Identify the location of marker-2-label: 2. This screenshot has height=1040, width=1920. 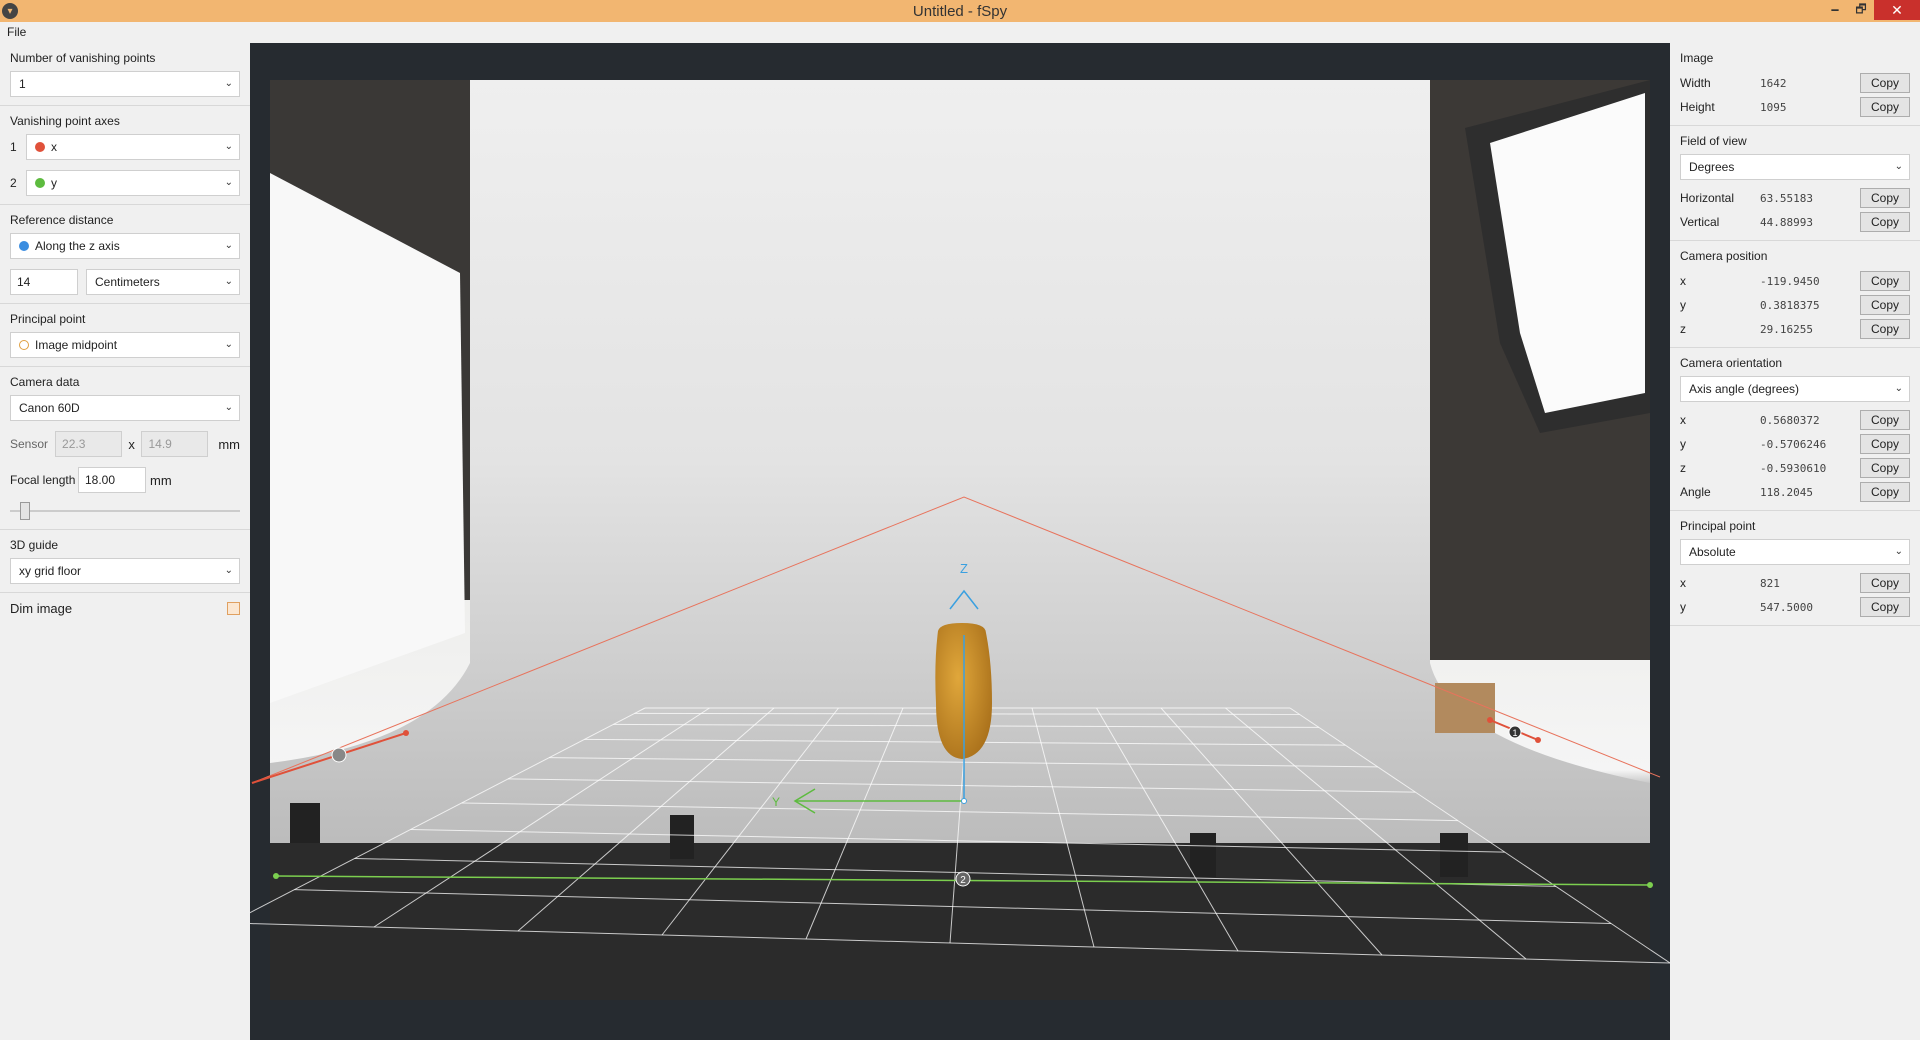
(963, 880).